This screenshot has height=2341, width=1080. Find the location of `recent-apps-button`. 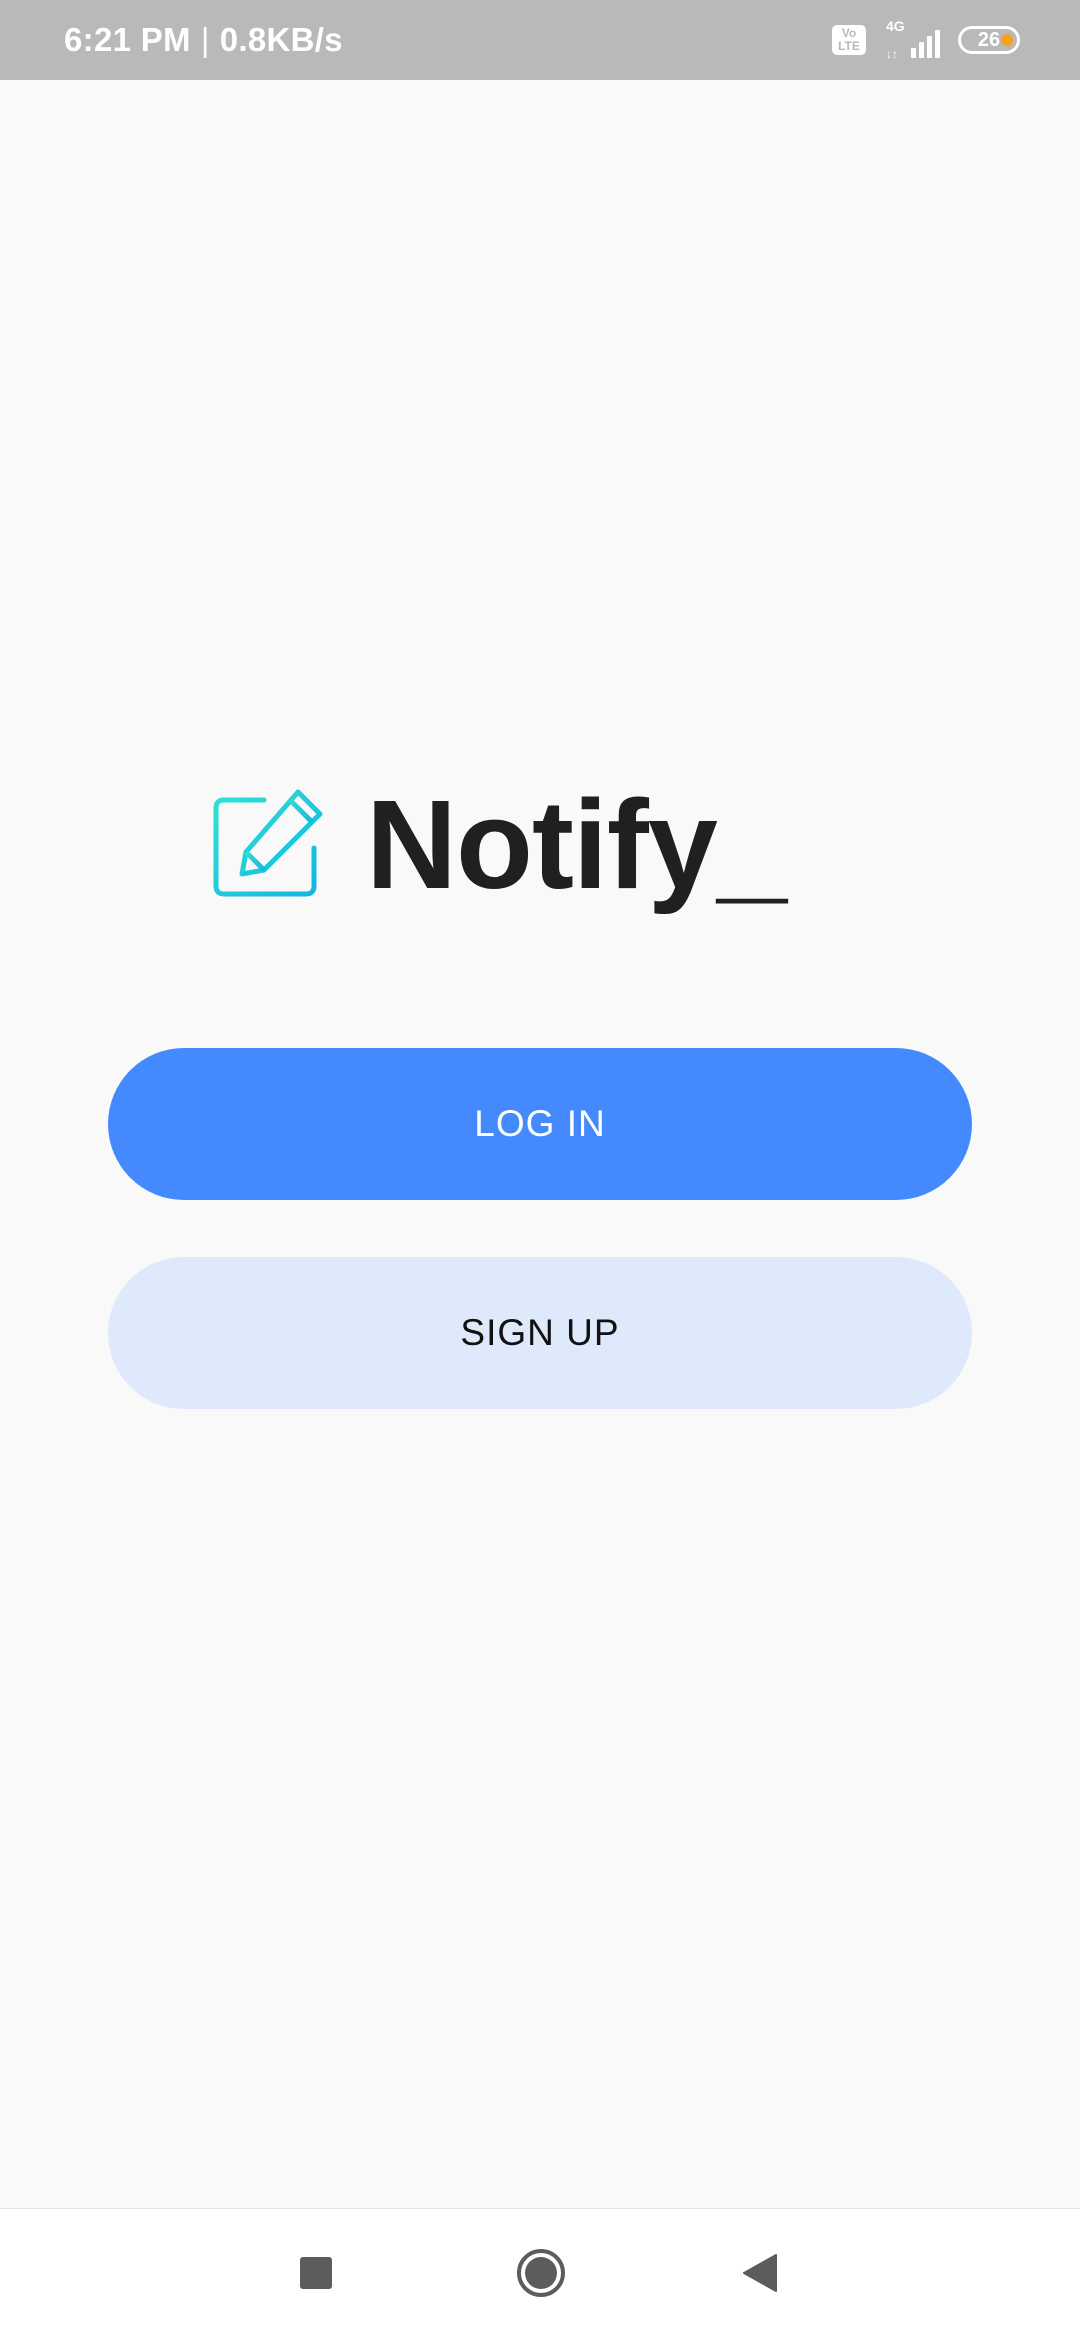

recent-apps-button is located at coordinates (316, 2273).